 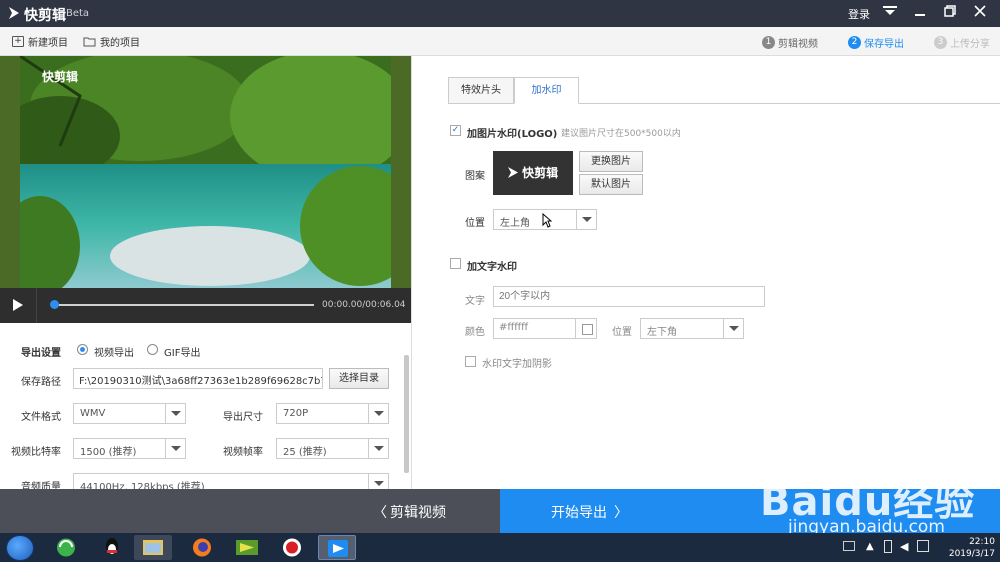 What do you see at coordinates (982, 542) in the screenshot?
I see `clock-time: 22:10` at bounding box center [982, 542].